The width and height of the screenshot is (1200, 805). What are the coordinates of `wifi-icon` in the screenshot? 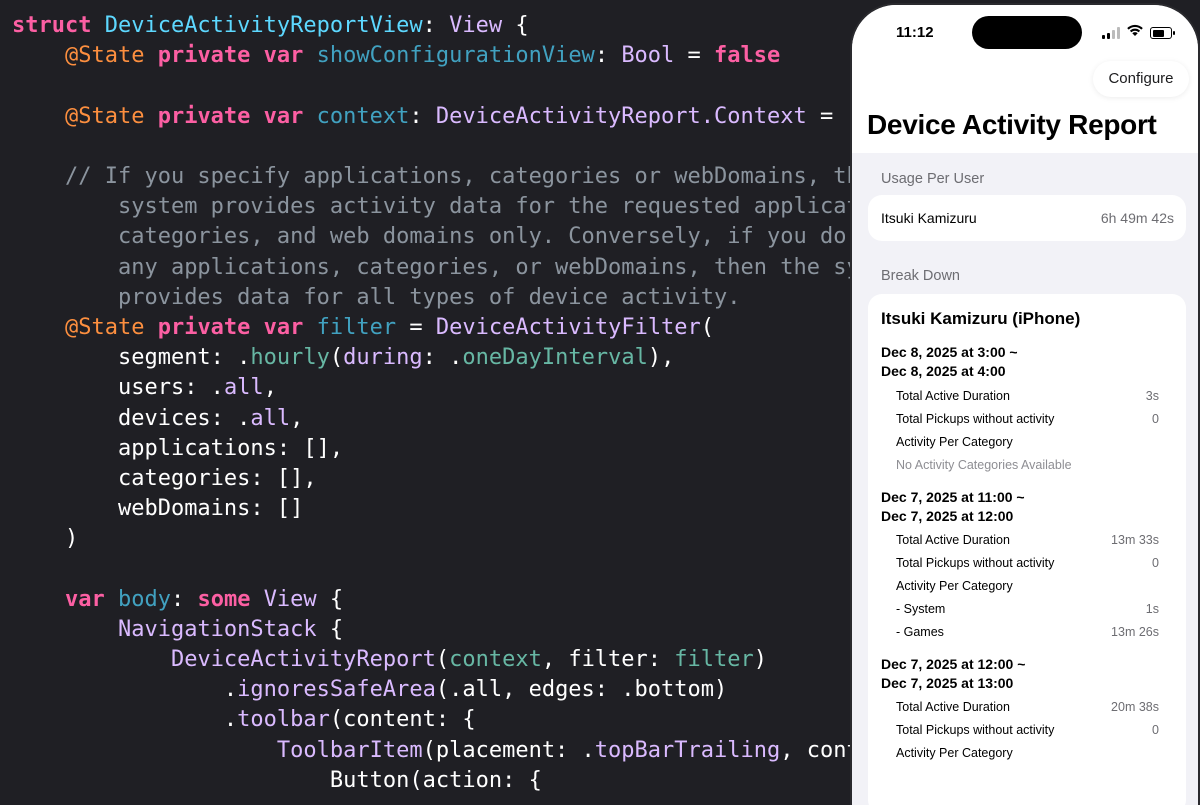 It's located at (1135, 30).